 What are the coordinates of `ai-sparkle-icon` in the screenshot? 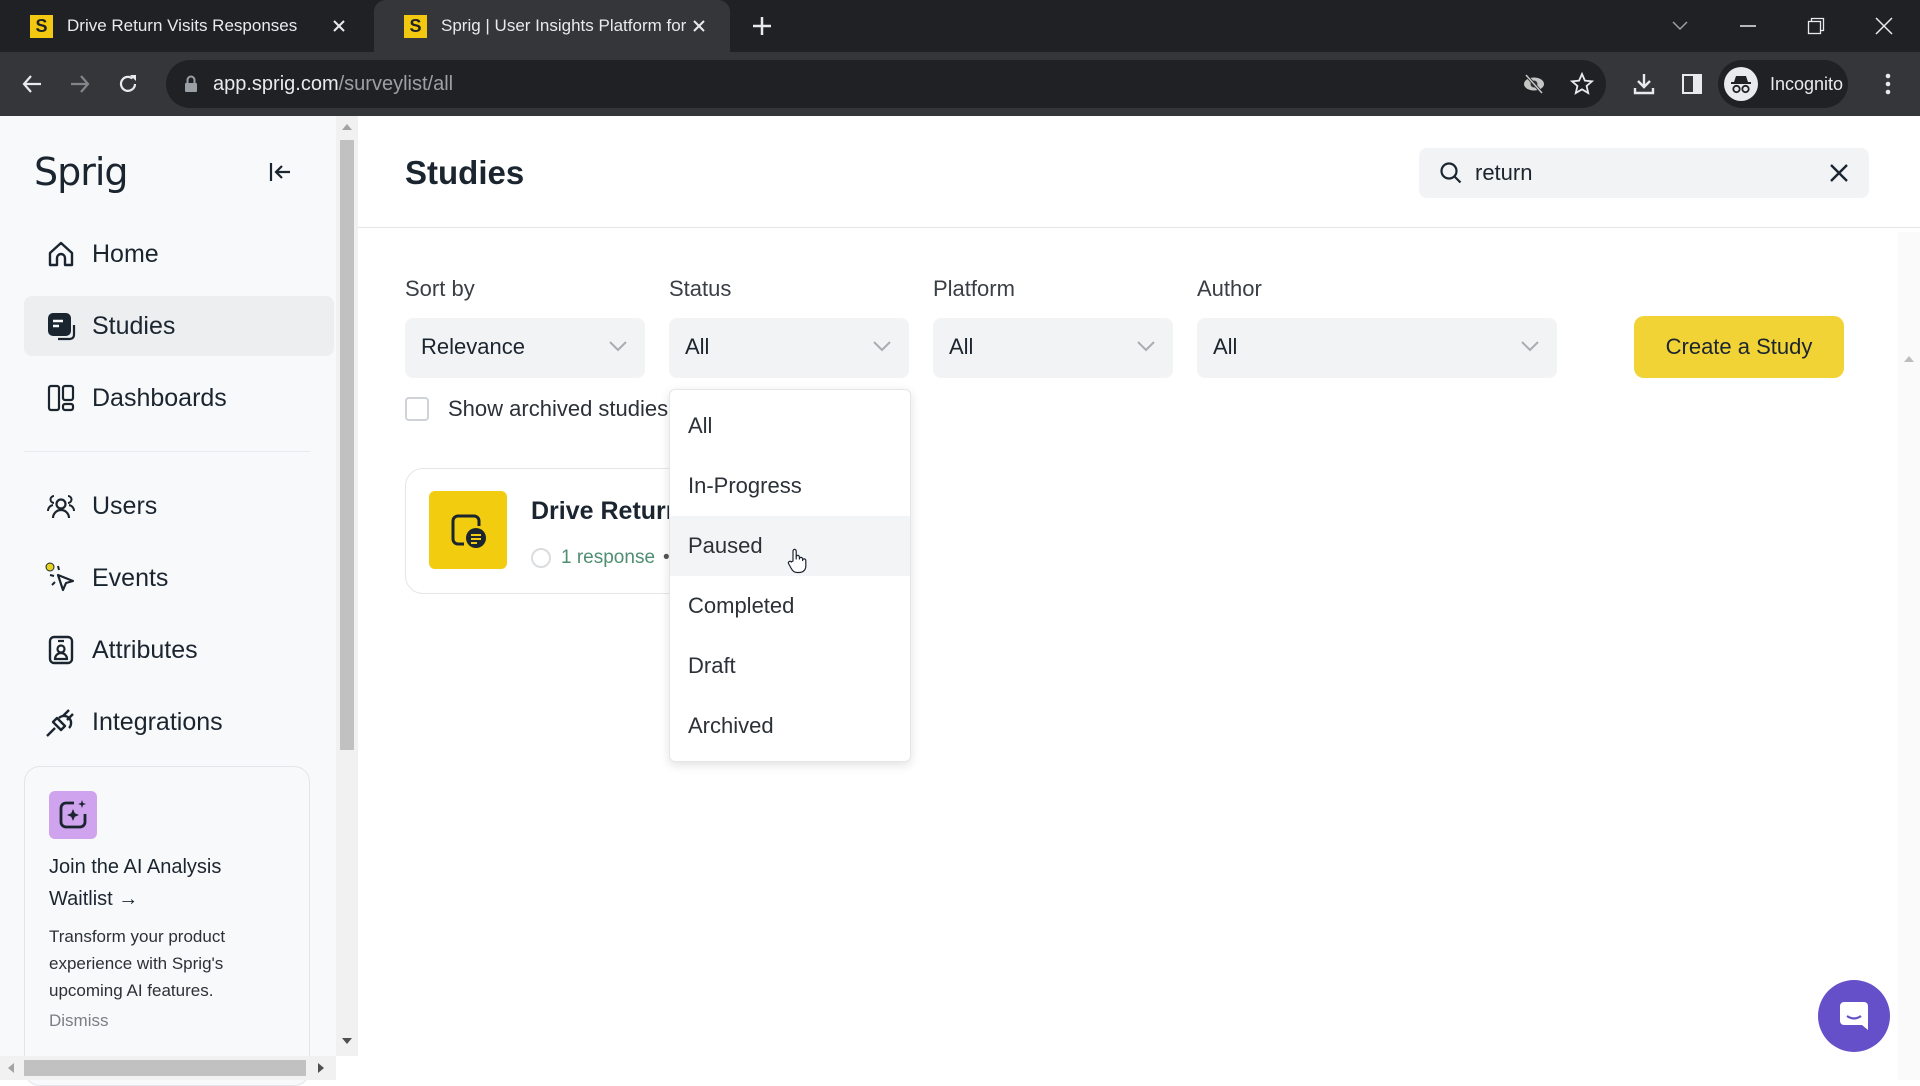 It's located at (73, 815).